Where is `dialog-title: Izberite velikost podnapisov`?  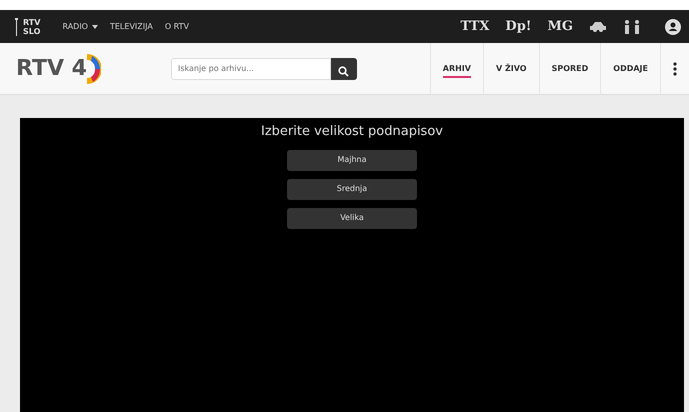
dialog-title: Izberite velikost podnapisov is located at coordinates (352, 132).